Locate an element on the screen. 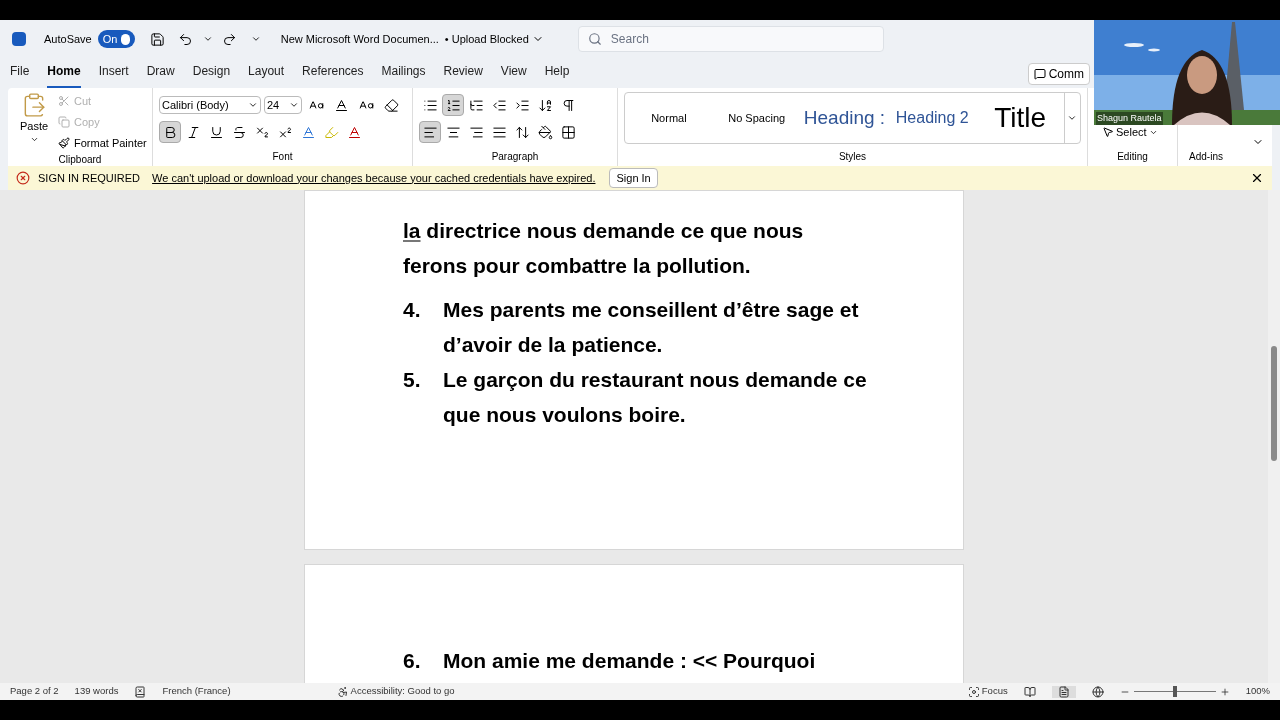  read-mode-icon is located at coordinates (1029, 691).